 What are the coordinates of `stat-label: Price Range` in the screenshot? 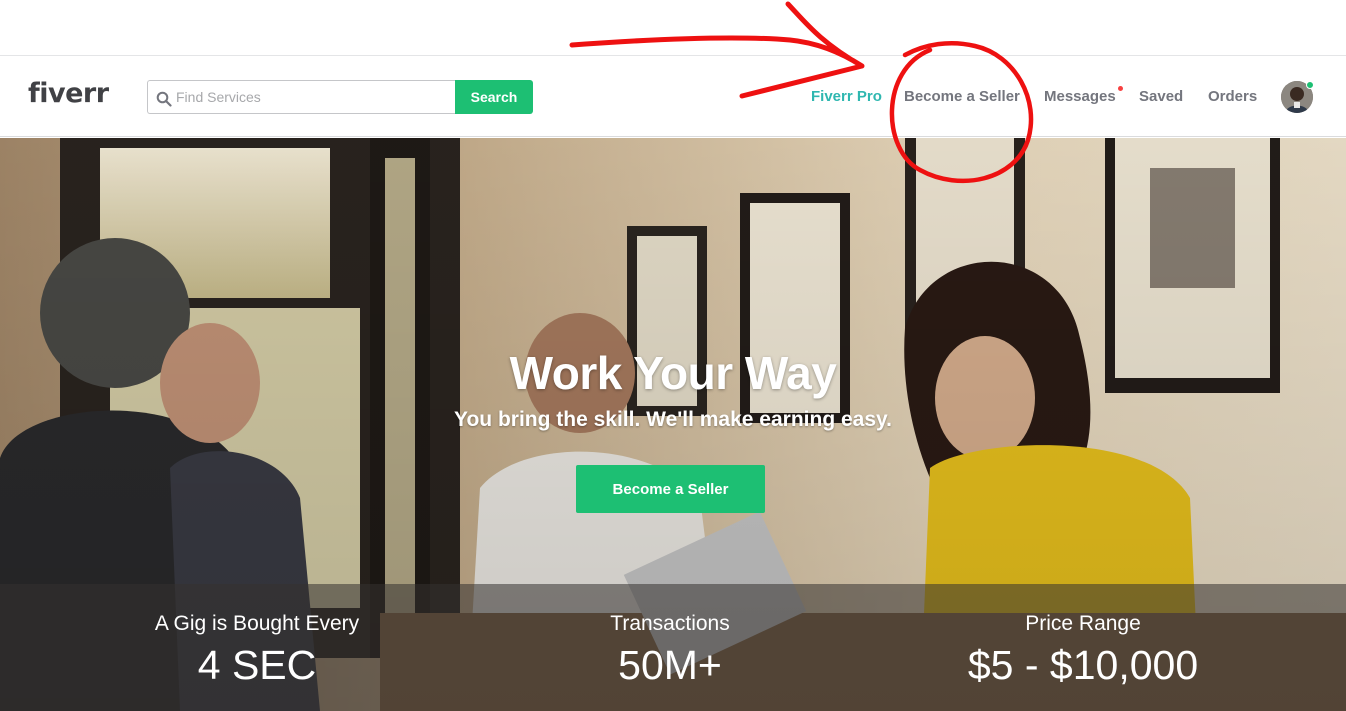 It's located at (1083, 623).